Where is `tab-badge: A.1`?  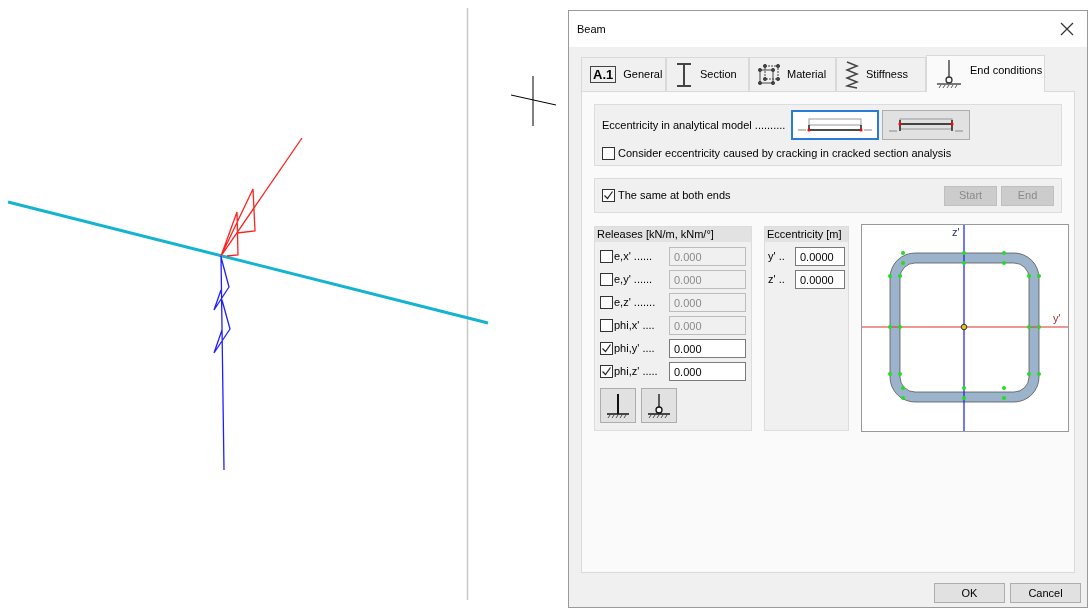
tab-badge: A.1 is located at coordinates (603, 74).